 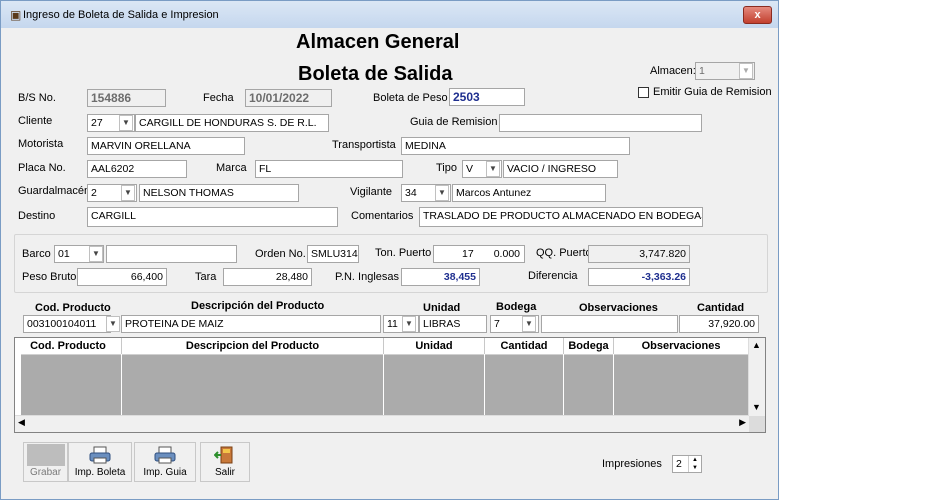 I want to click on window-title: Ingreso de Boleta de Salida e Impresion, so click(x=121, y=15).